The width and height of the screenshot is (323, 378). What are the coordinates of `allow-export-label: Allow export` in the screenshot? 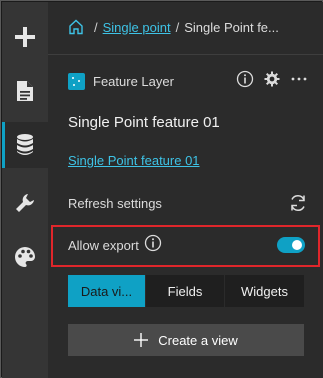 It's located at (103, 245).